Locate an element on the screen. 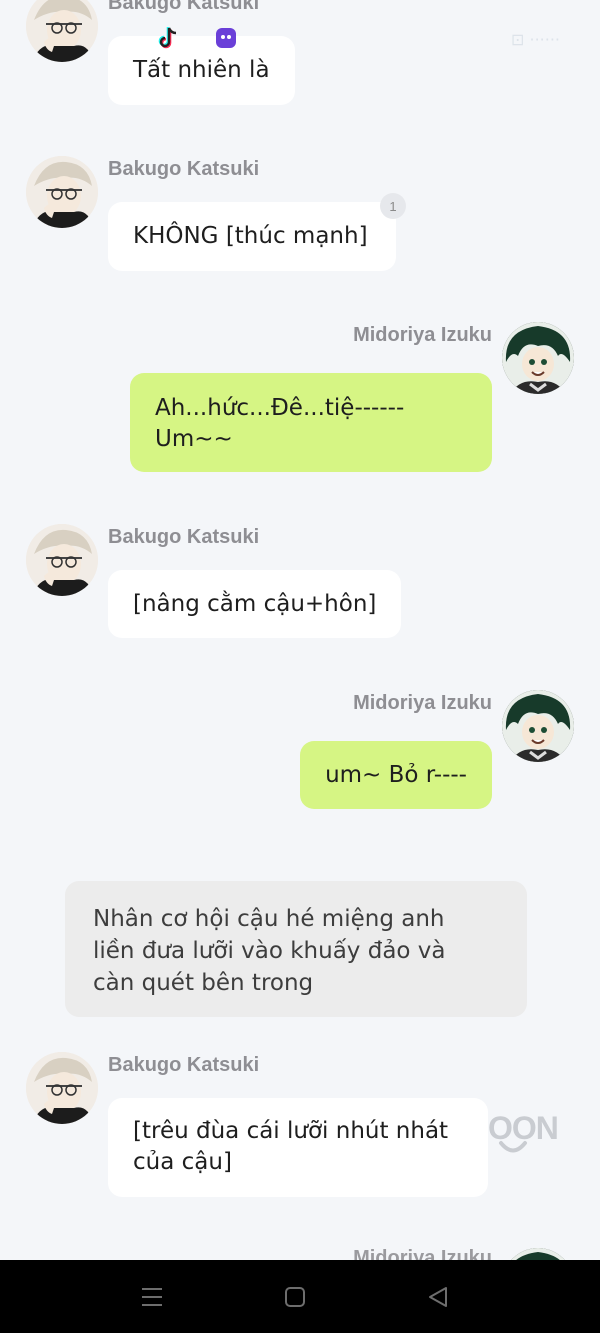 The image size is (600, 1333). back-button is located at coordinates (438, 1297).